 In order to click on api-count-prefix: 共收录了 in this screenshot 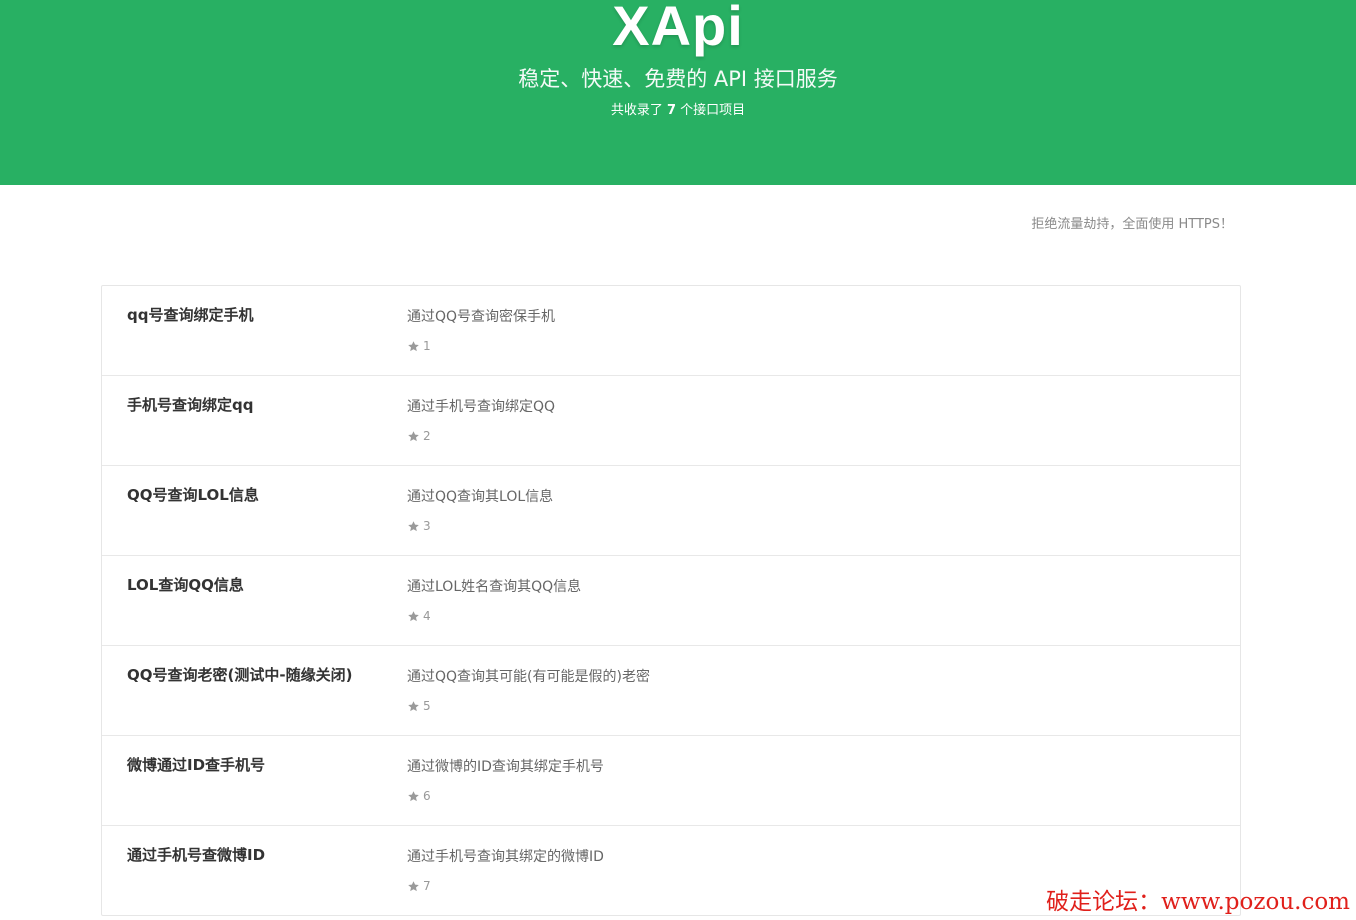, I will do `click(636, 110)`.